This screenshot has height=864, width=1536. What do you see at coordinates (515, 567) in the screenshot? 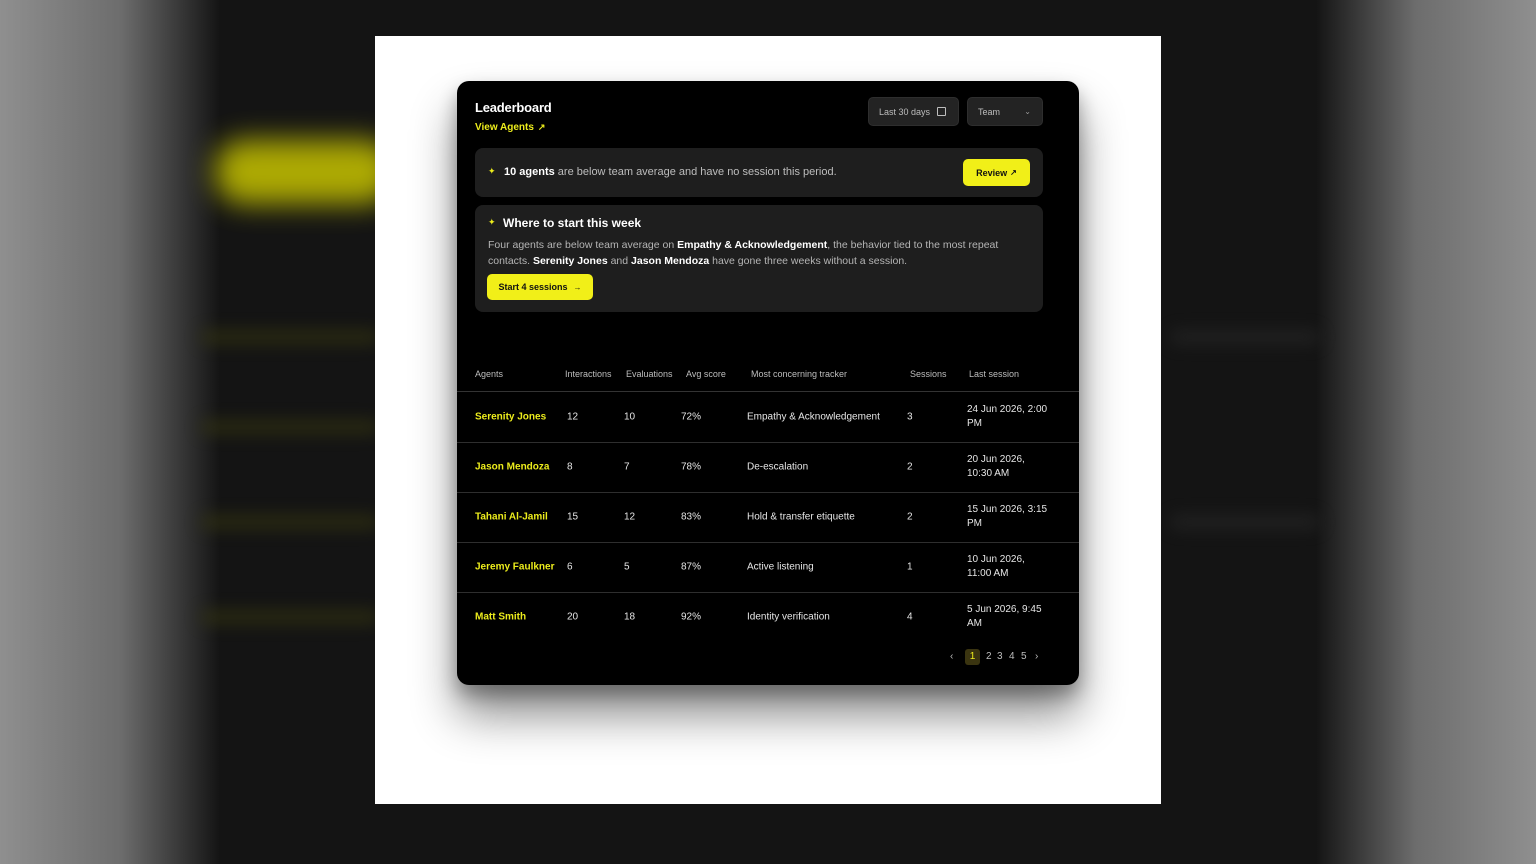
I see `agent-name: Jeremy Faulkner` at bounding box center [515, 567].